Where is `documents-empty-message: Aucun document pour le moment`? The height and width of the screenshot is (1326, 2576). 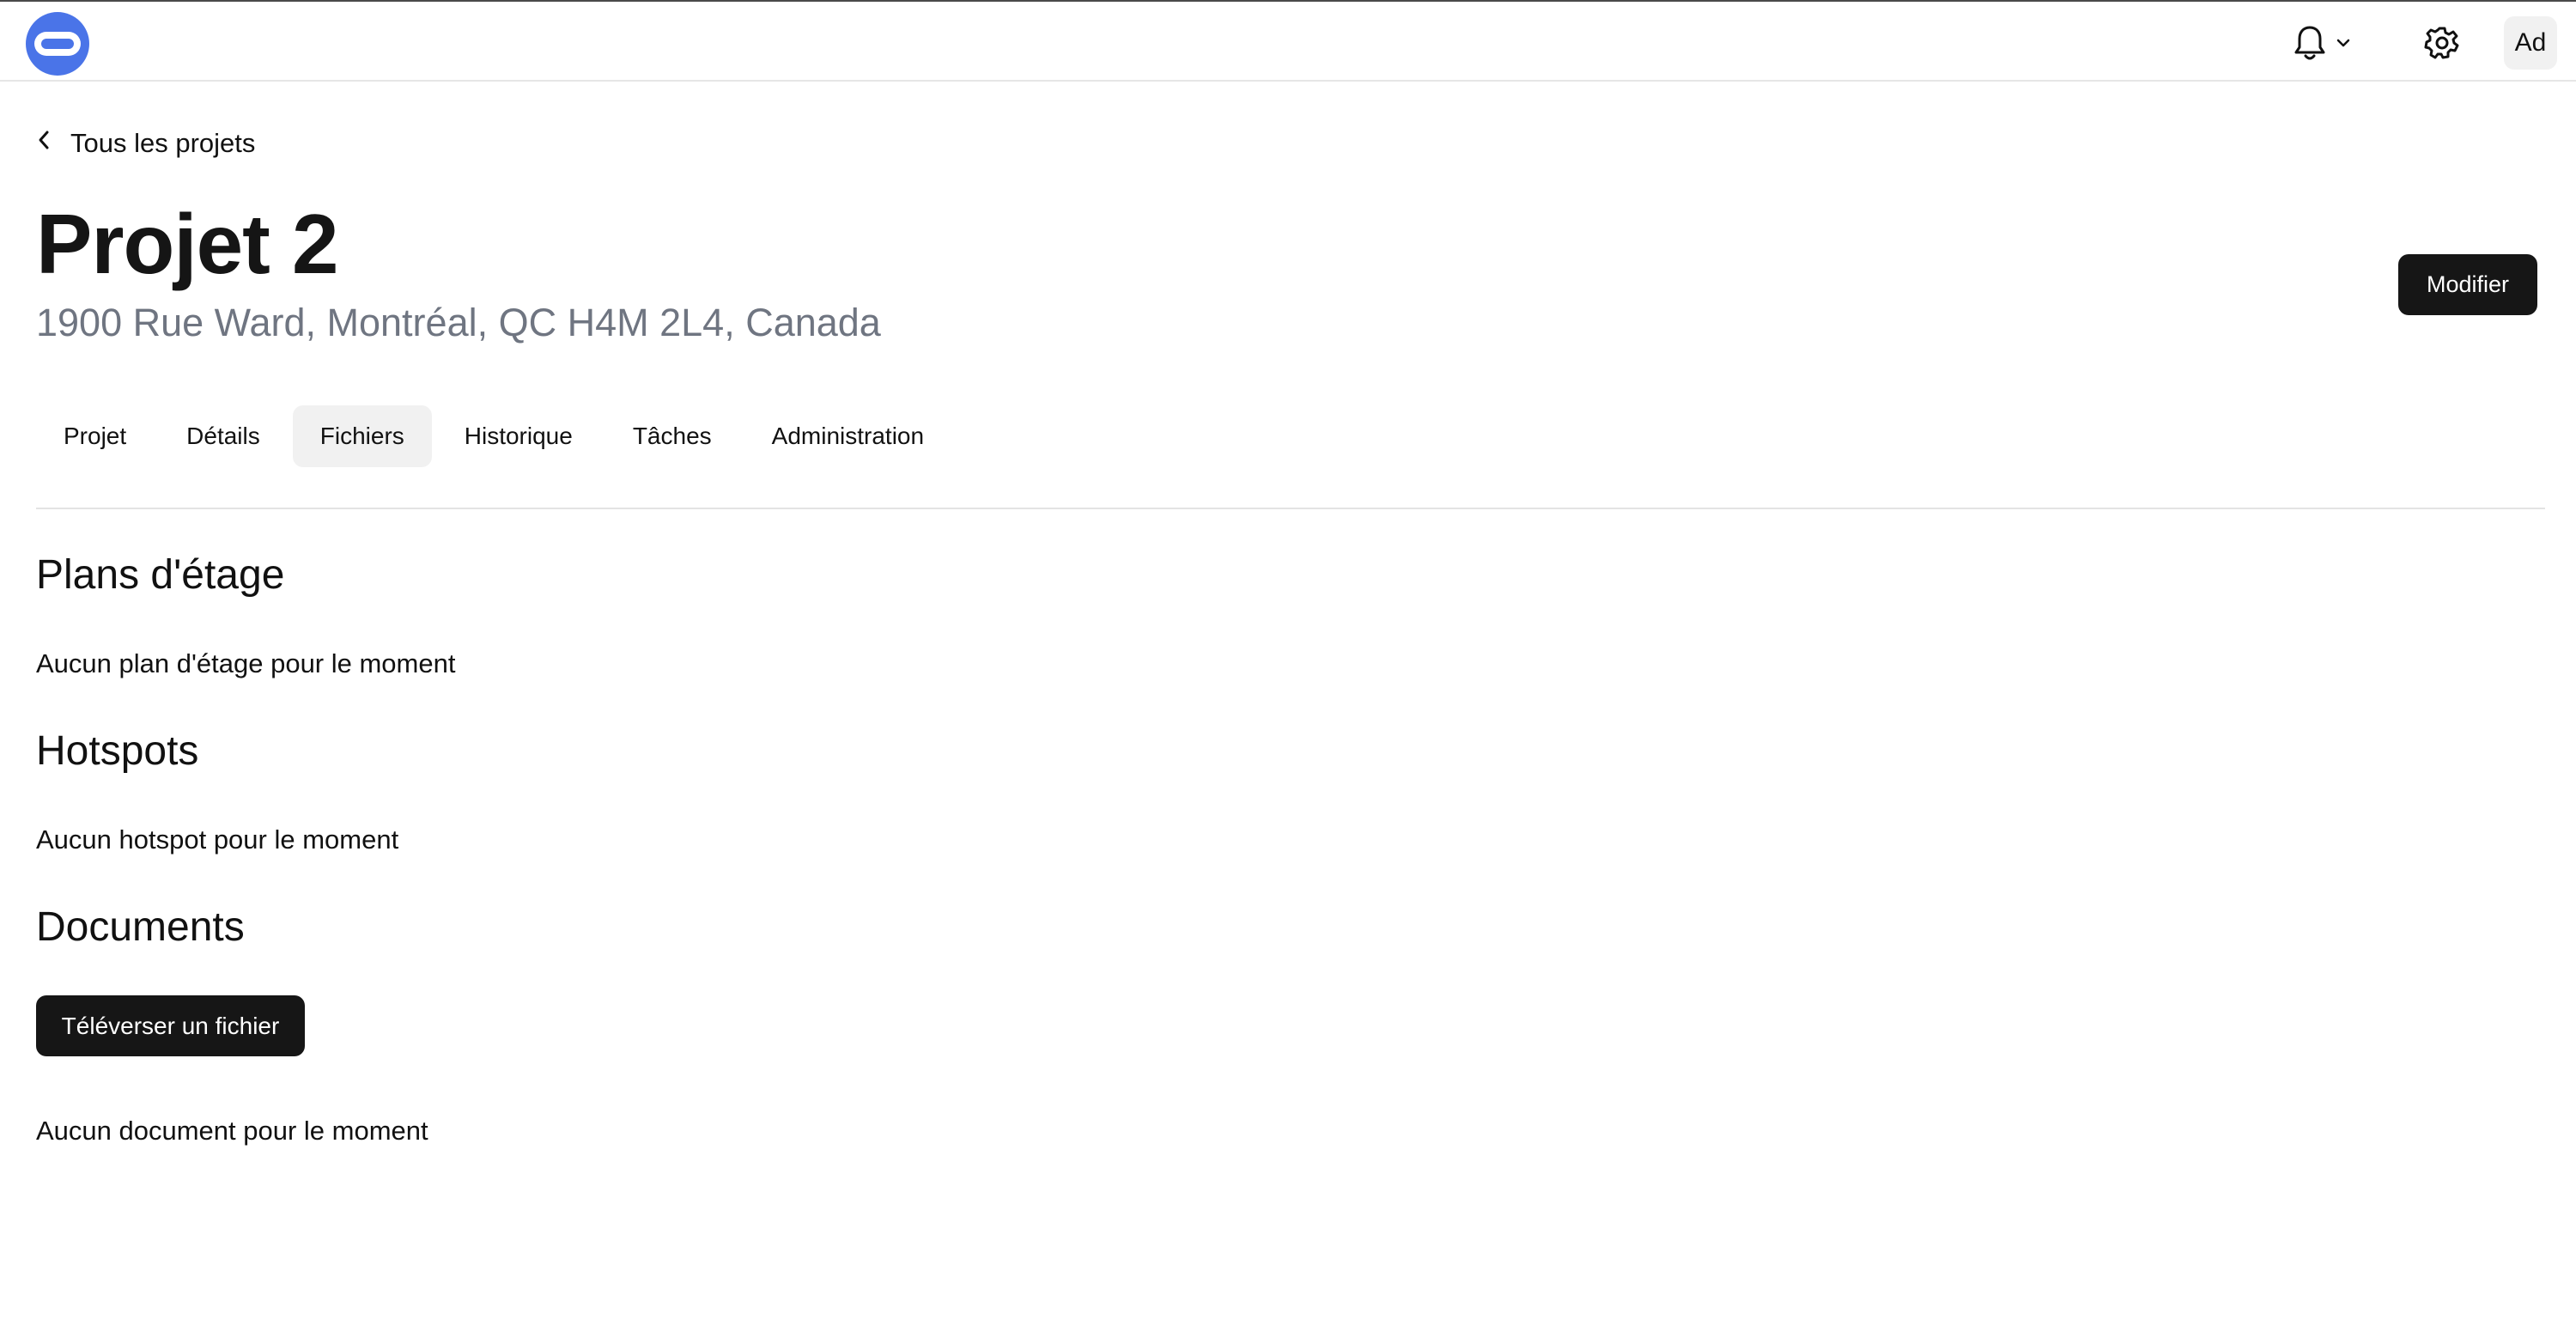
documents-empty-message: Aucun document pour le moment is located at coordinates (232, 1131).